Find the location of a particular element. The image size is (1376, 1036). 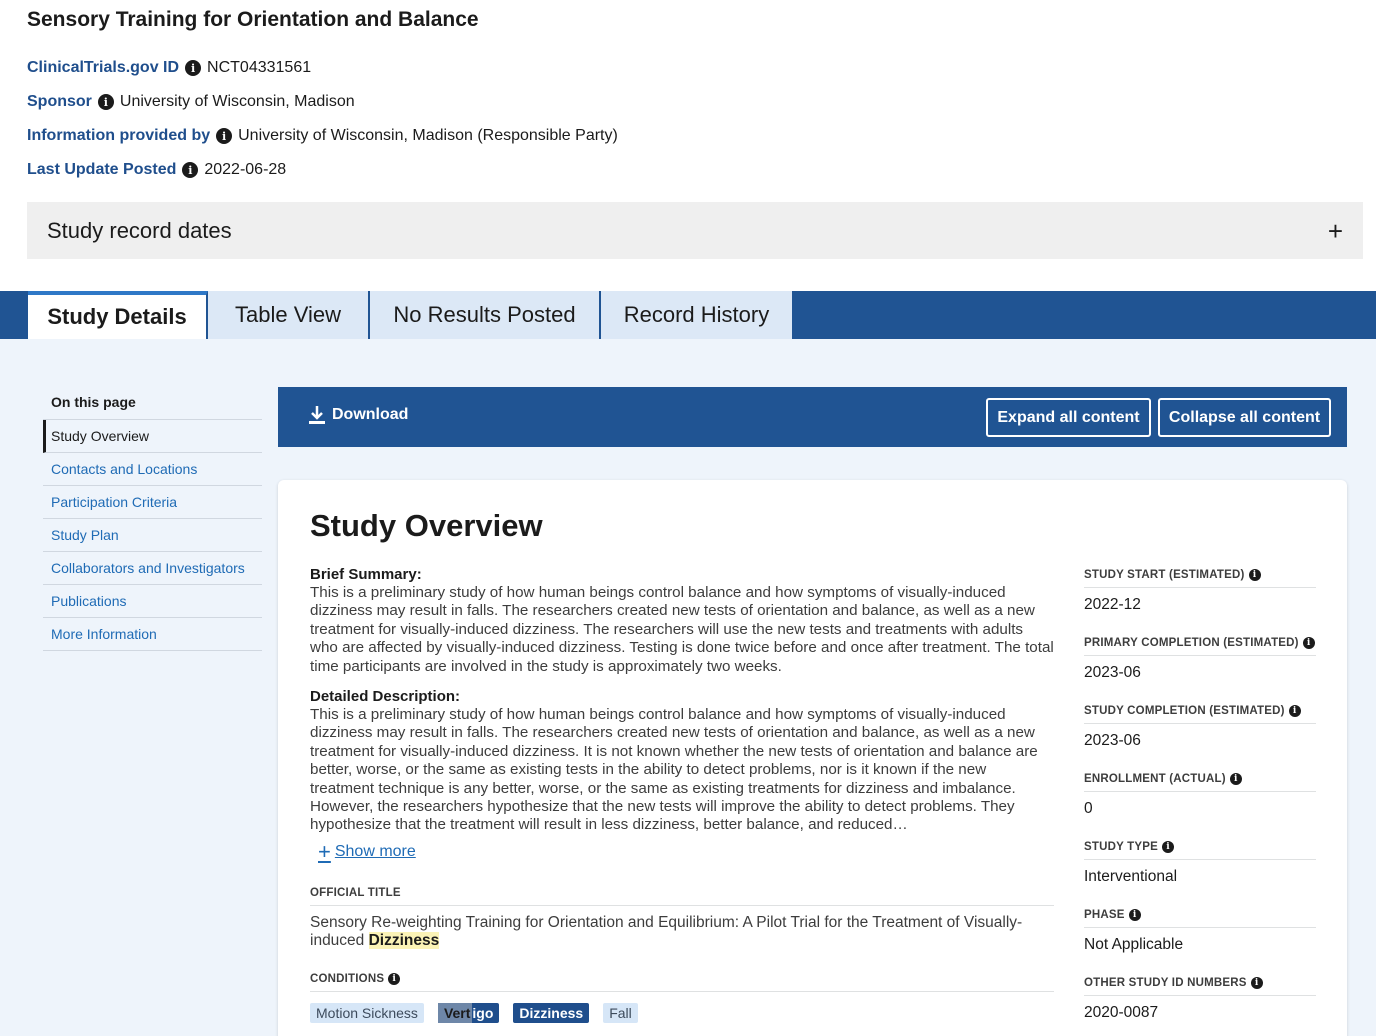

fact-phase: PHASE i Not Applicable is located at coordinates (1200, 942).